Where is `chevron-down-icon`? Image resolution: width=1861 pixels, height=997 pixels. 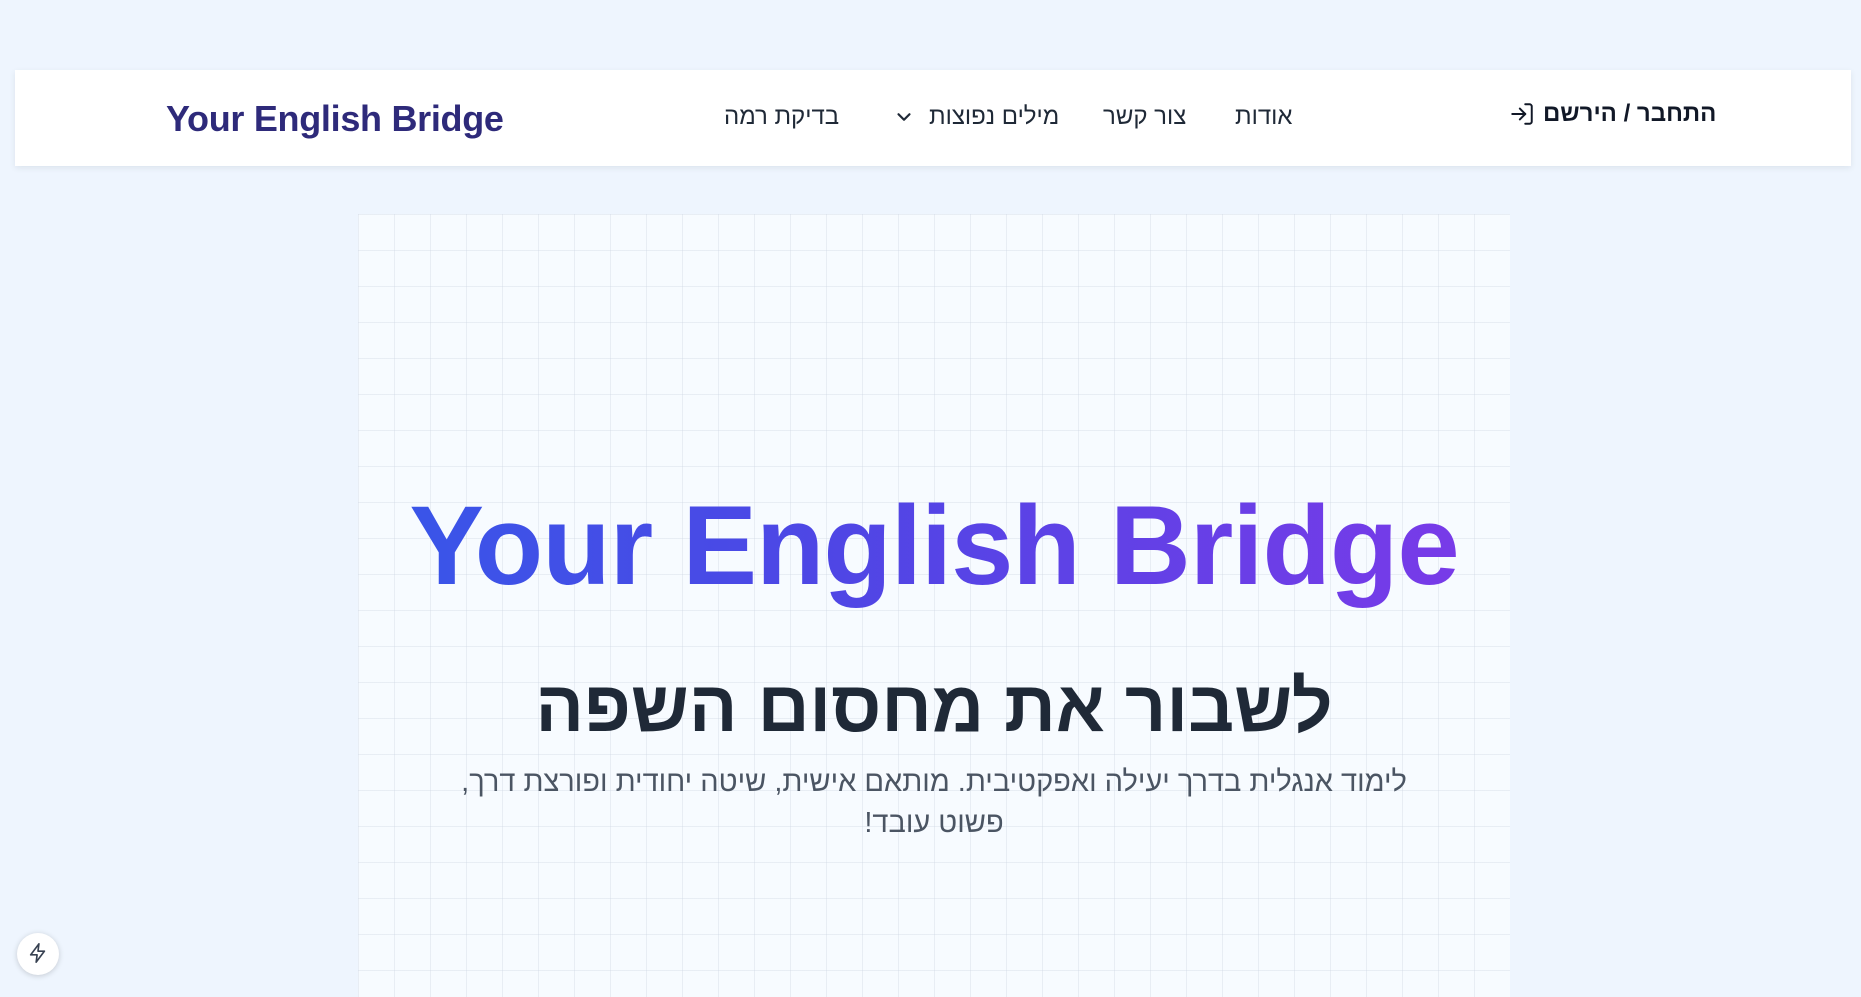
chevron-down-icon is located at coordinates (904, 117).